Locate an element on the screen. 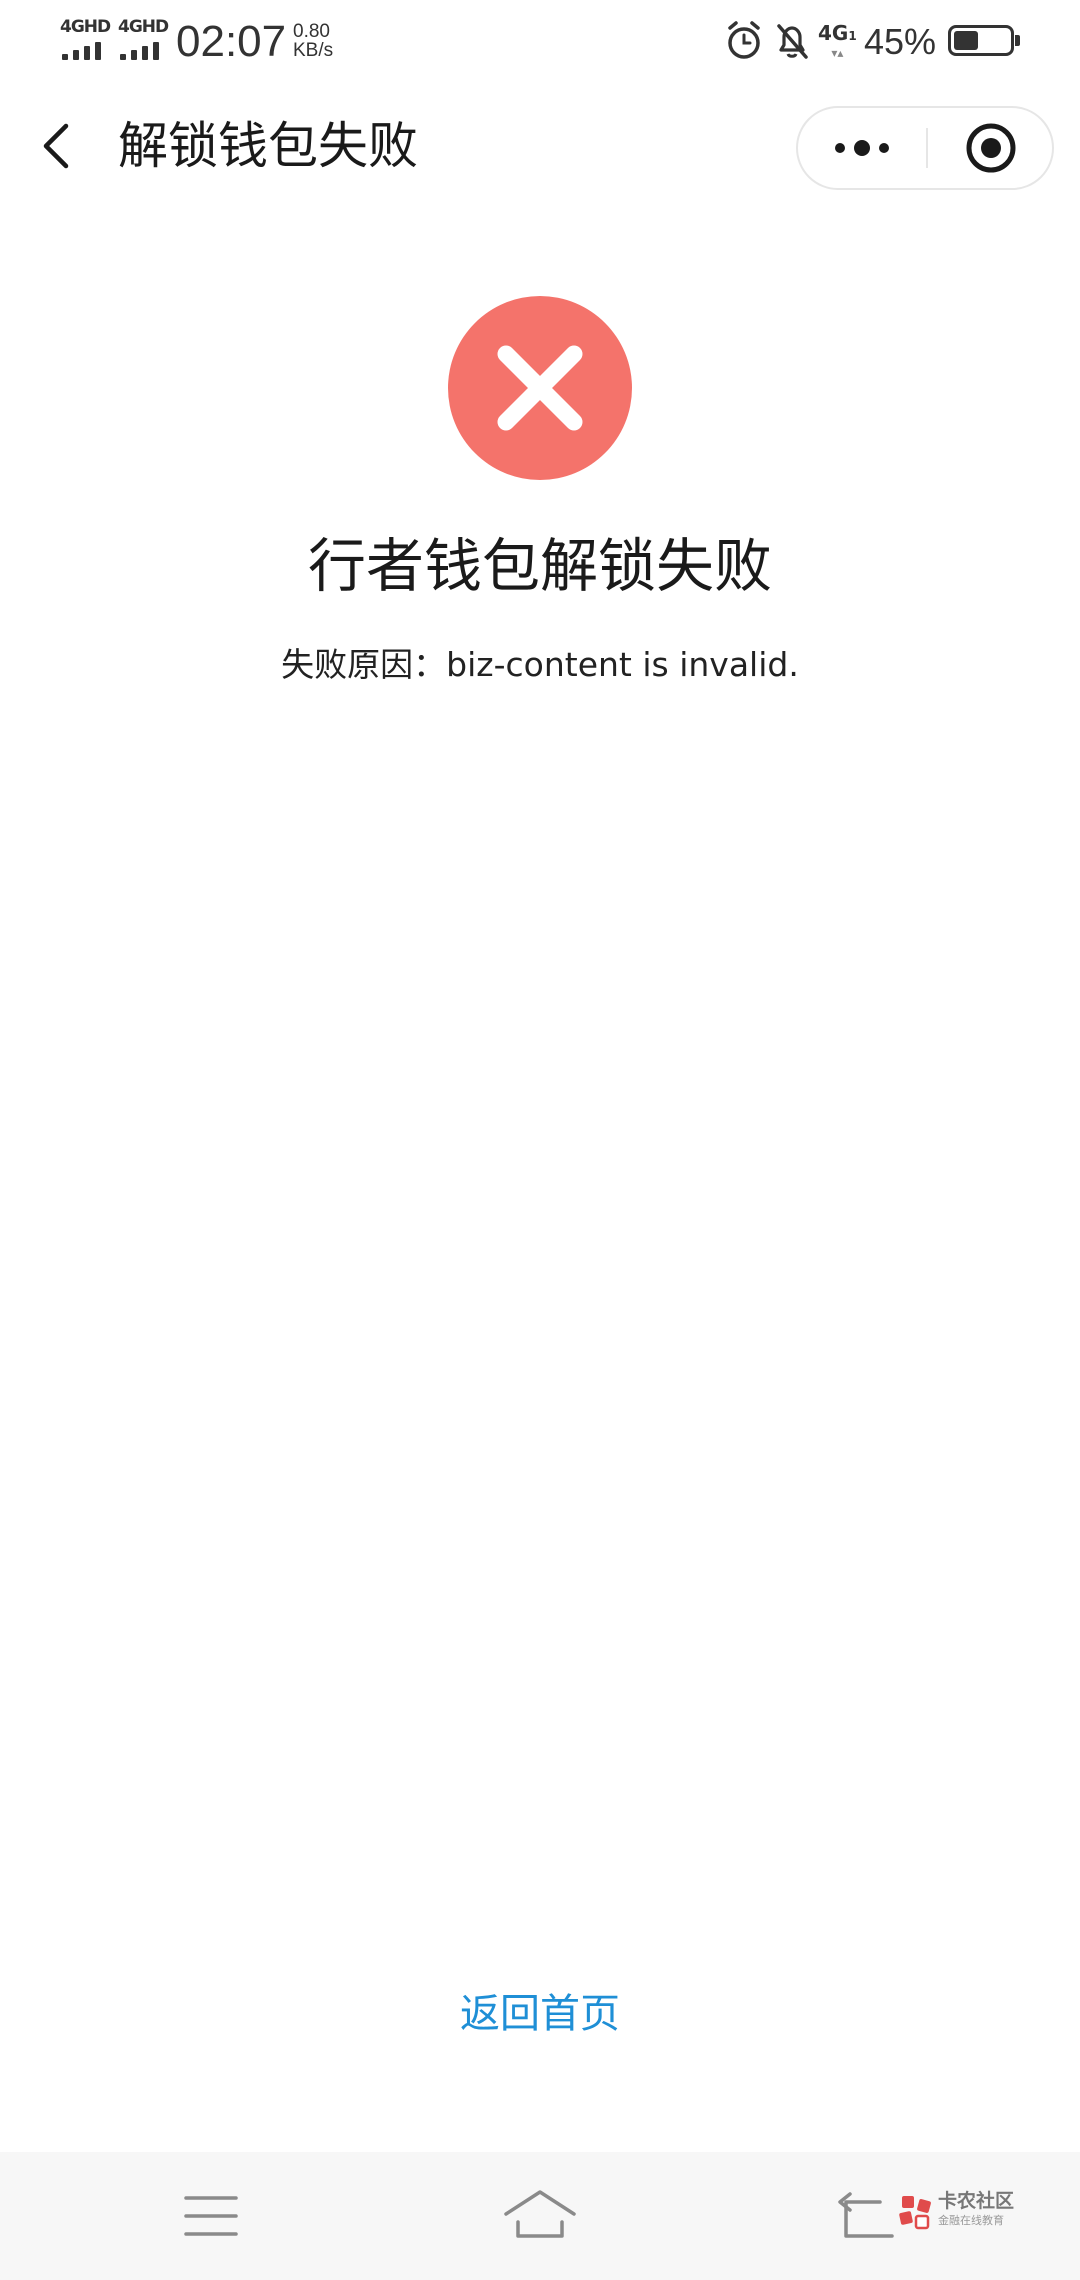 The height and width of the screenshot is (2280, 1080). mobile-network-indicator: 4G1 ▾▴ is located at coordinates (837, 40).